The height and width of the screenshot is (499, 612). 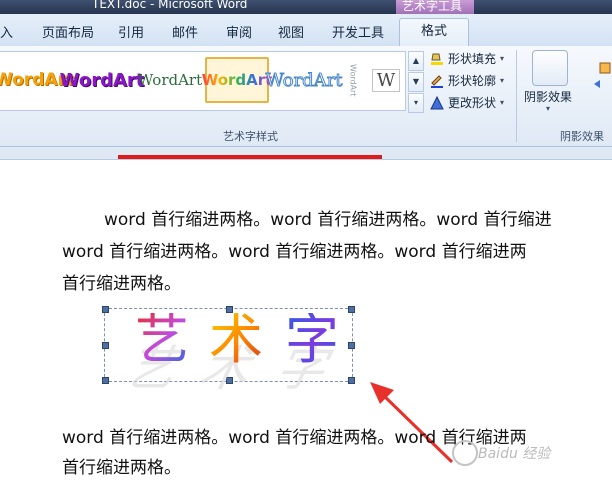 I want to click on wordart-style-2: WordArt, so click(x=102, y=80).